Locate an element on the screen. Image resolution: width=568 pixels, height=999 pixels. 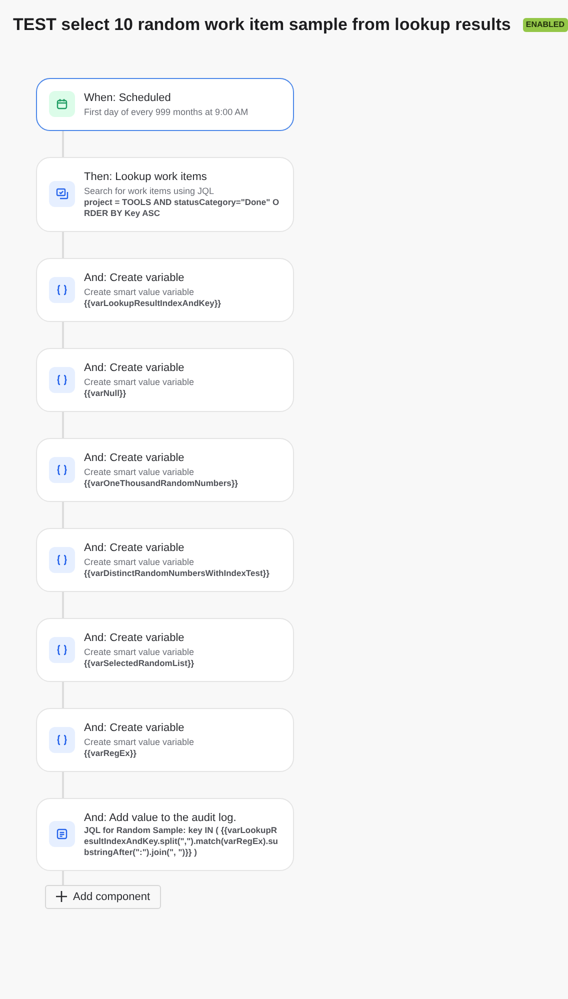
step-title: Then: Lookup work items is located at coordinates (146, 177).